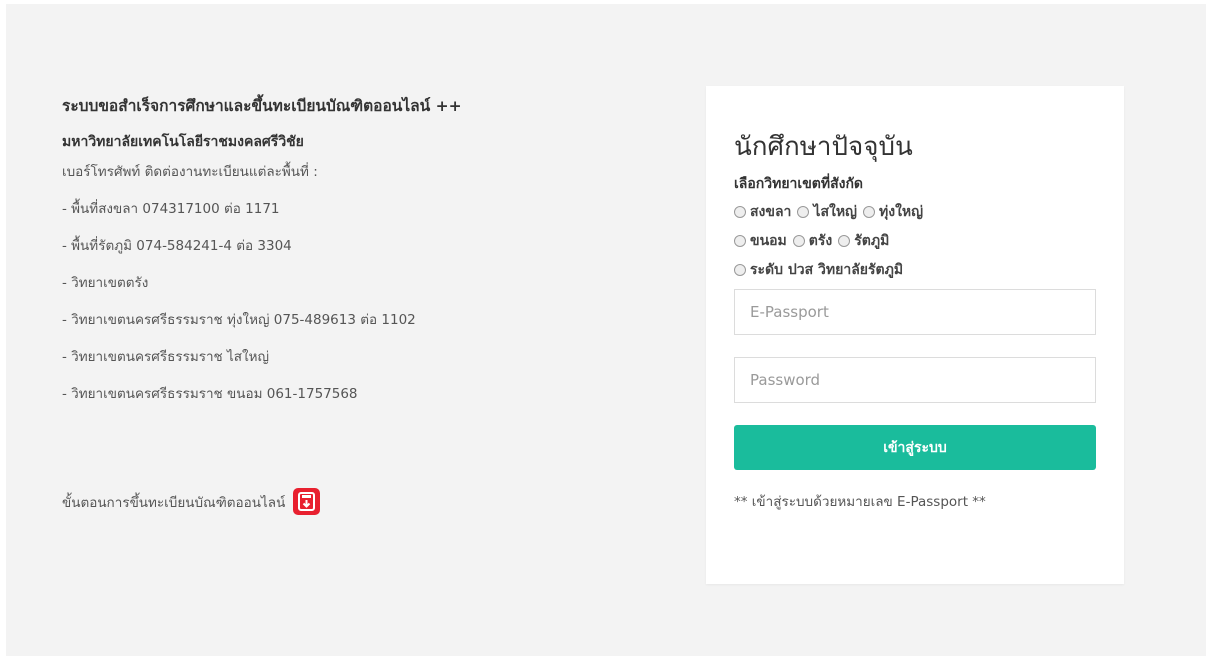 The height and width of the screenshot is (656, 1206). What do you see at coordinates (915, 270) in the screenshot?
I see `campus-radio-row-3: ระดับ ปวส วิทยาลัยรัตภูมิ` at bounding box center [915, 270].